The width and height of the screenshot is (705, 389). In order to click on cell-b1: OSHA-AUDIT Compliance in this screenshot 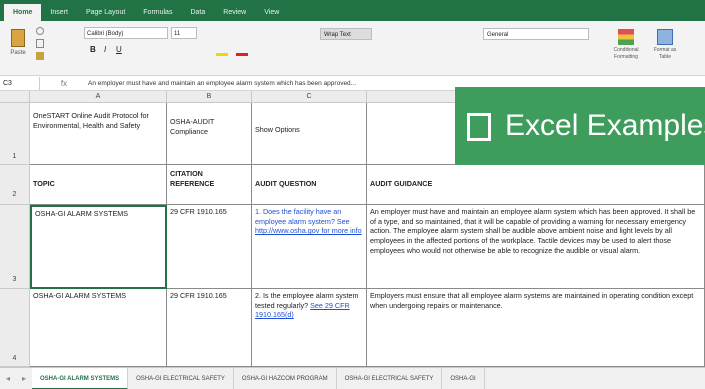, I will do `click(209, 134)`.